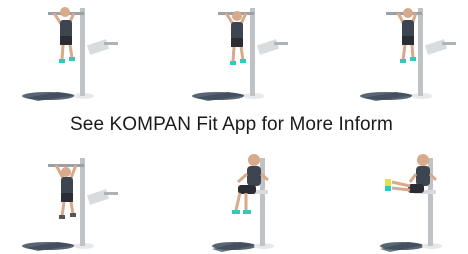  What do you see at coordinates (248, 202) in the screenshot?
I see `seated-dip-exercise-image` at bounding box center [248, 202].